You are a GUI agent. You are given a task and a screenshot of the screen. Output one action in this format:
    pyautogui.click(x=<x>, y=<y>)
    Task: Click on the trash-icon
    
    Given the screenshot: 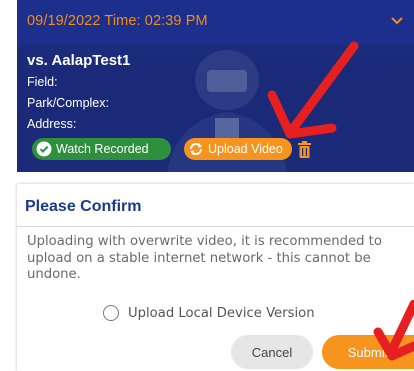 What is the action you would take?
    pyautogui.click(x=304, y=149)
    